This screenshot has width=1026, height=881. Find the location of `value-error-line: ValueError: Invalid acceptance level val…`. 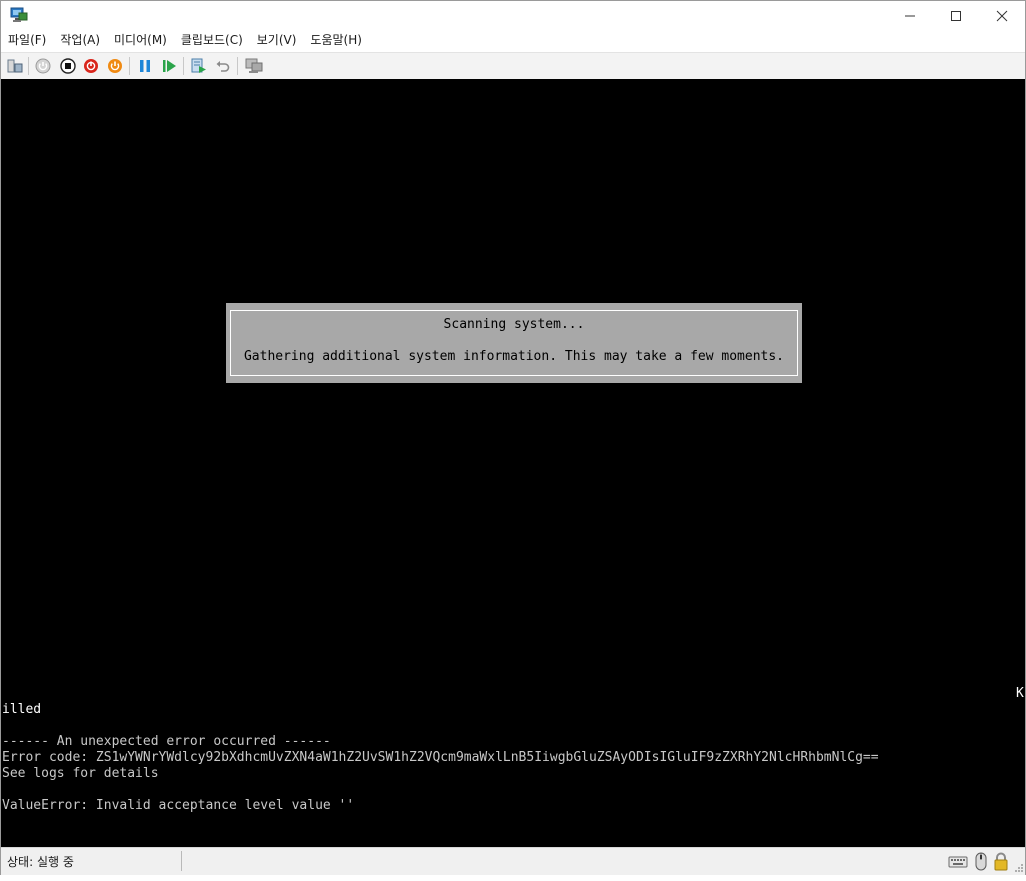

value-error-line: ValueError: Invalid acceptance level val… is located at coordinates (178, 805).